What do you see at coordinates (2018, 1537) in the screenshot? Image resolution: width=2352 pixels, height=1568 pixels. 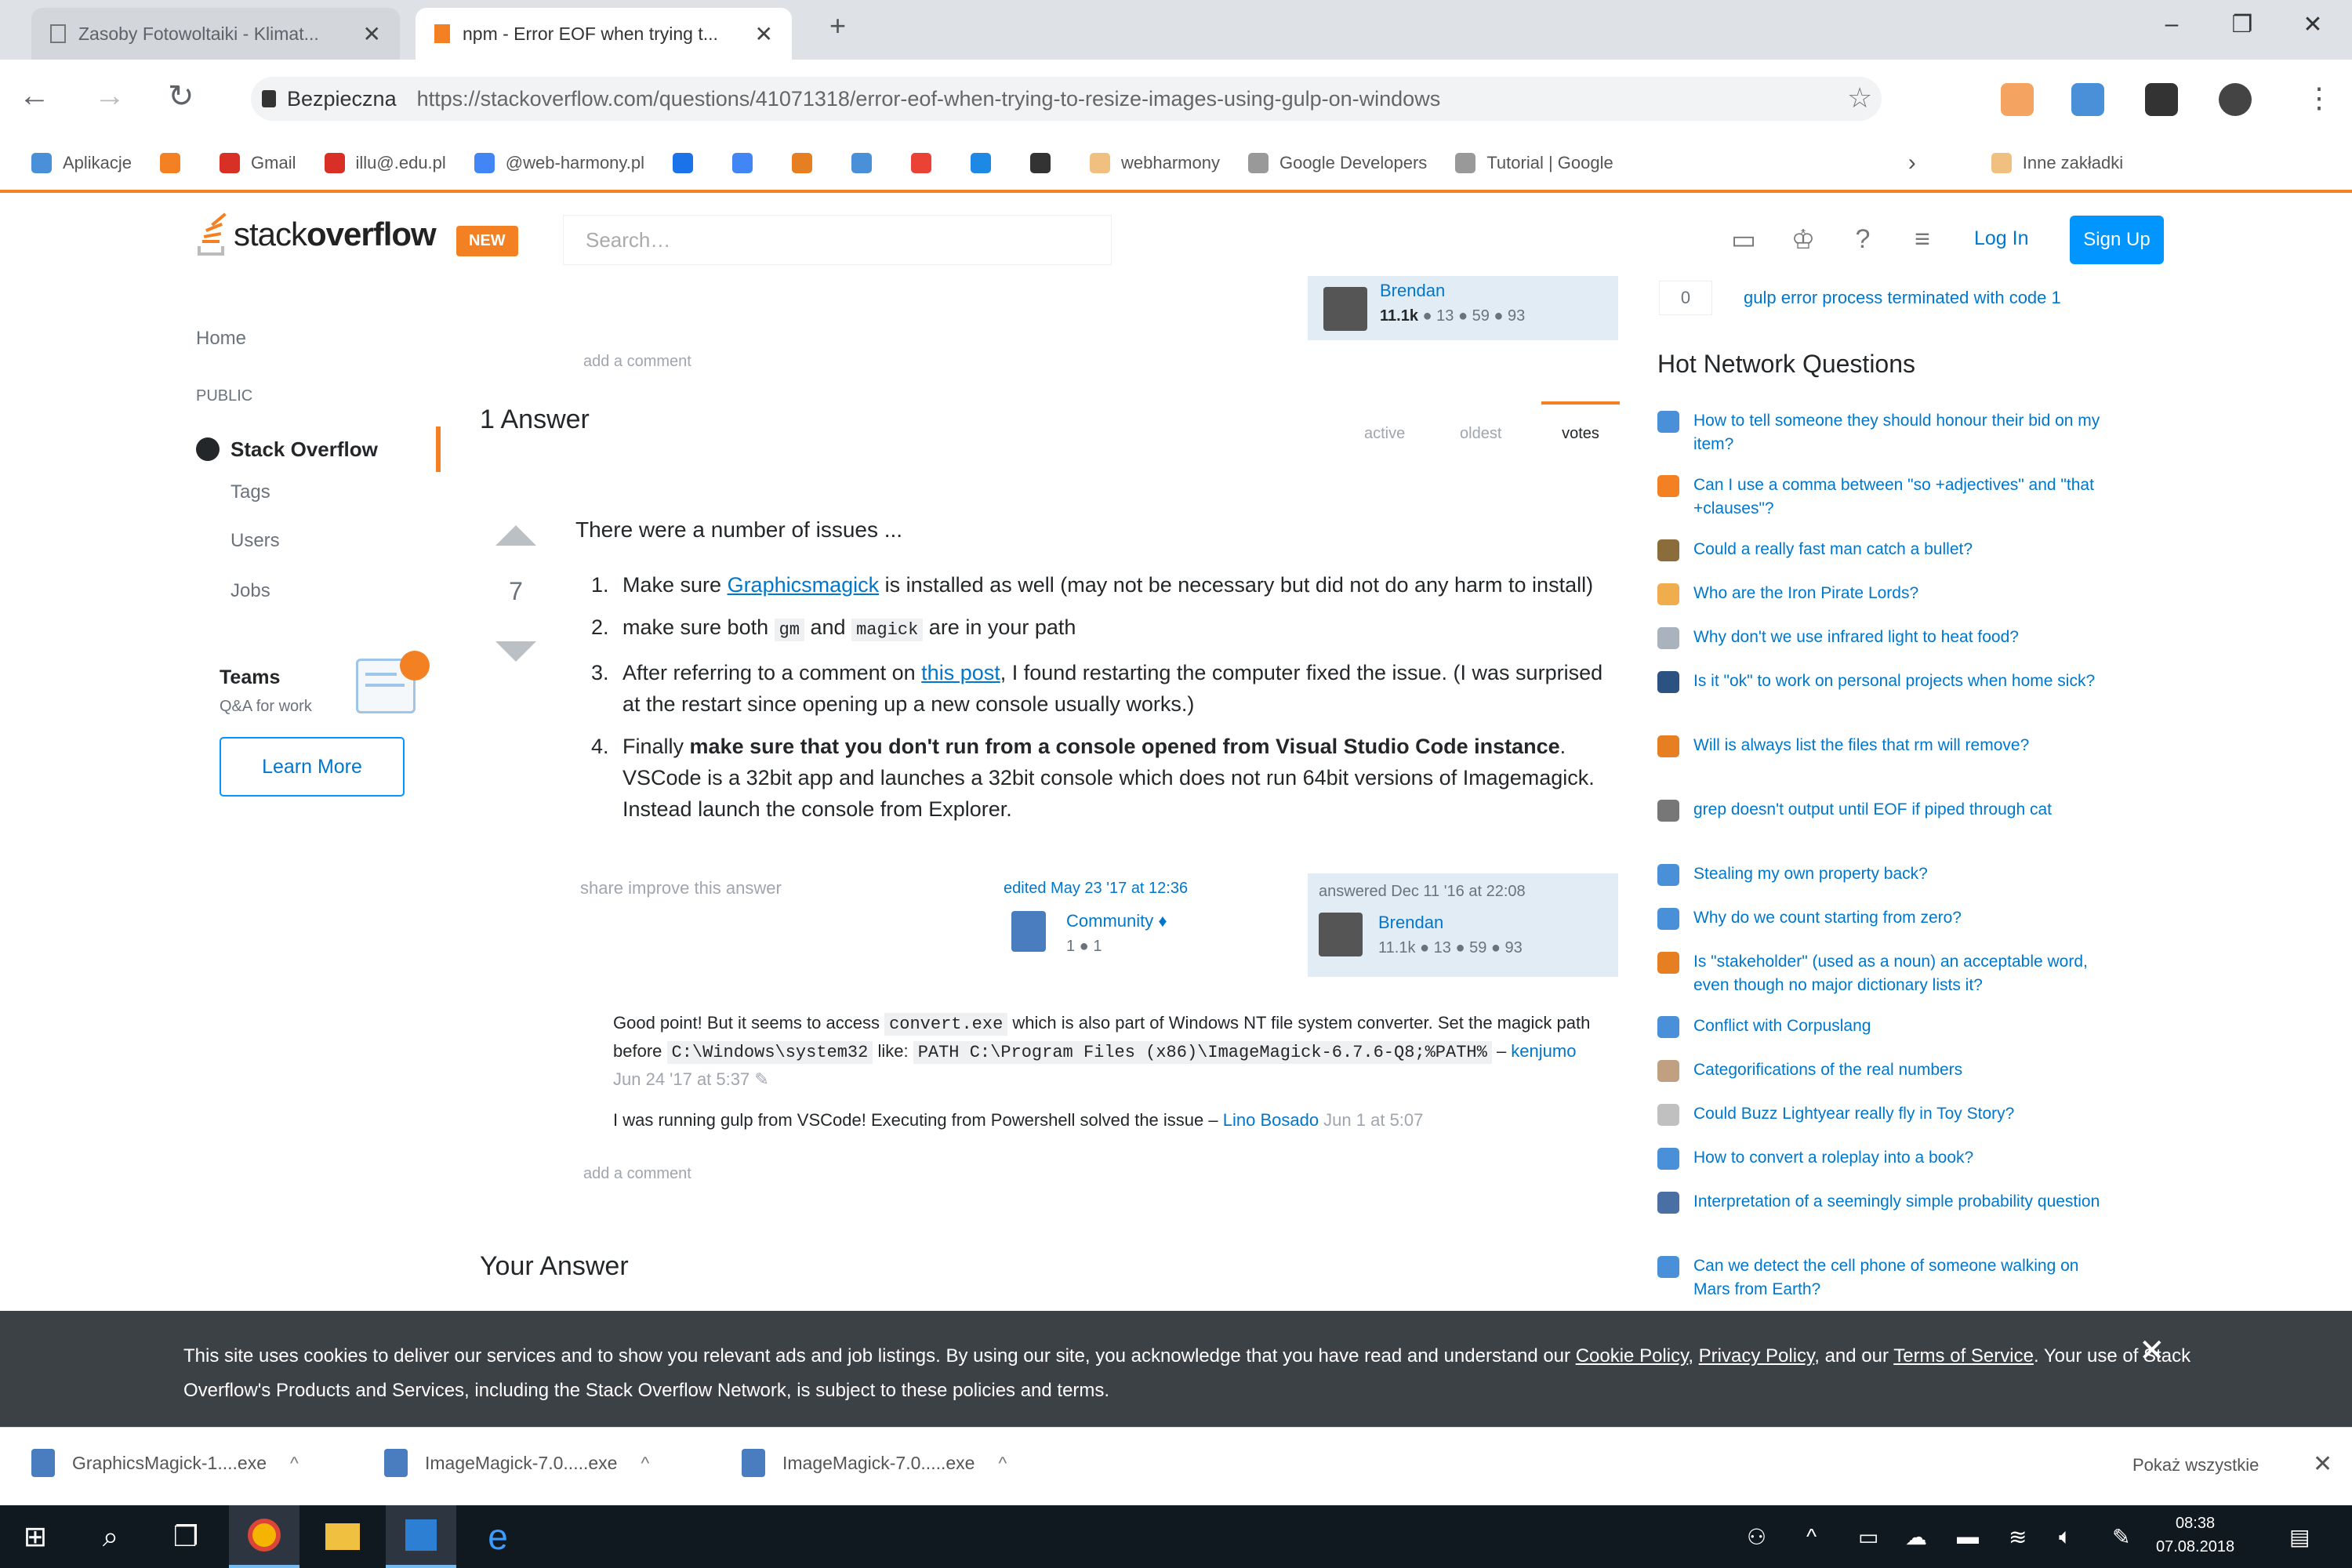 I see `network-icon: ≋` at bounding box center [2018, 1537].